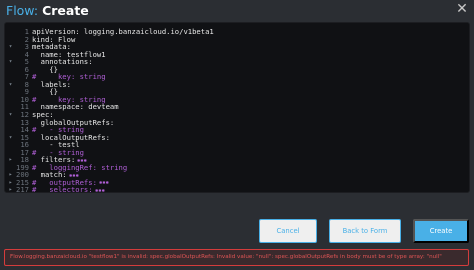  Describe the element at coordinates (26, 84) in the screenshot. I see `line-number: 8` at that location.